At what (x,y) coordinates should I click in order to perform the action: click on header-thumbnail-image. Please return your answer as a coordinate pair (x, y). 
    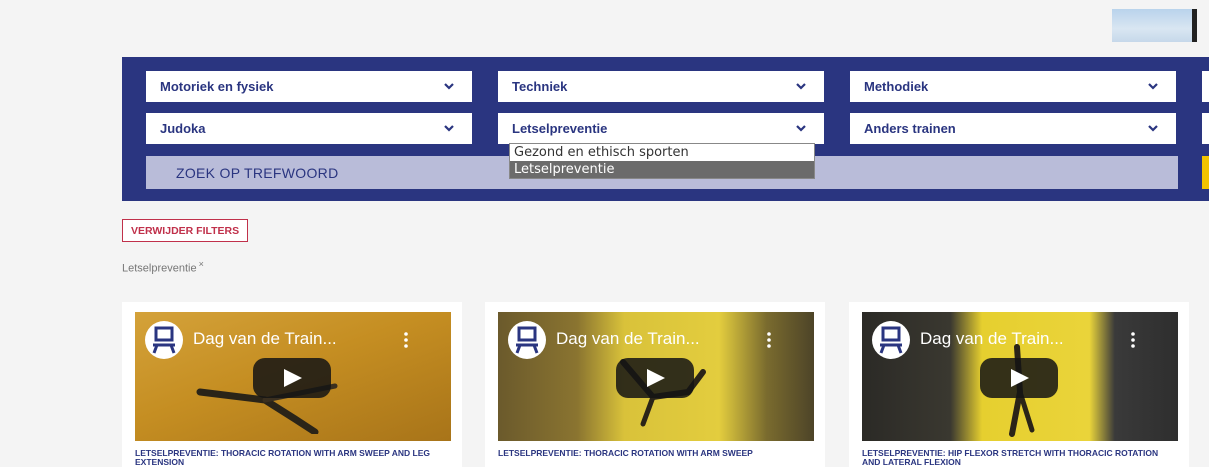
    Looking at the image, I should click on (1154, 25).